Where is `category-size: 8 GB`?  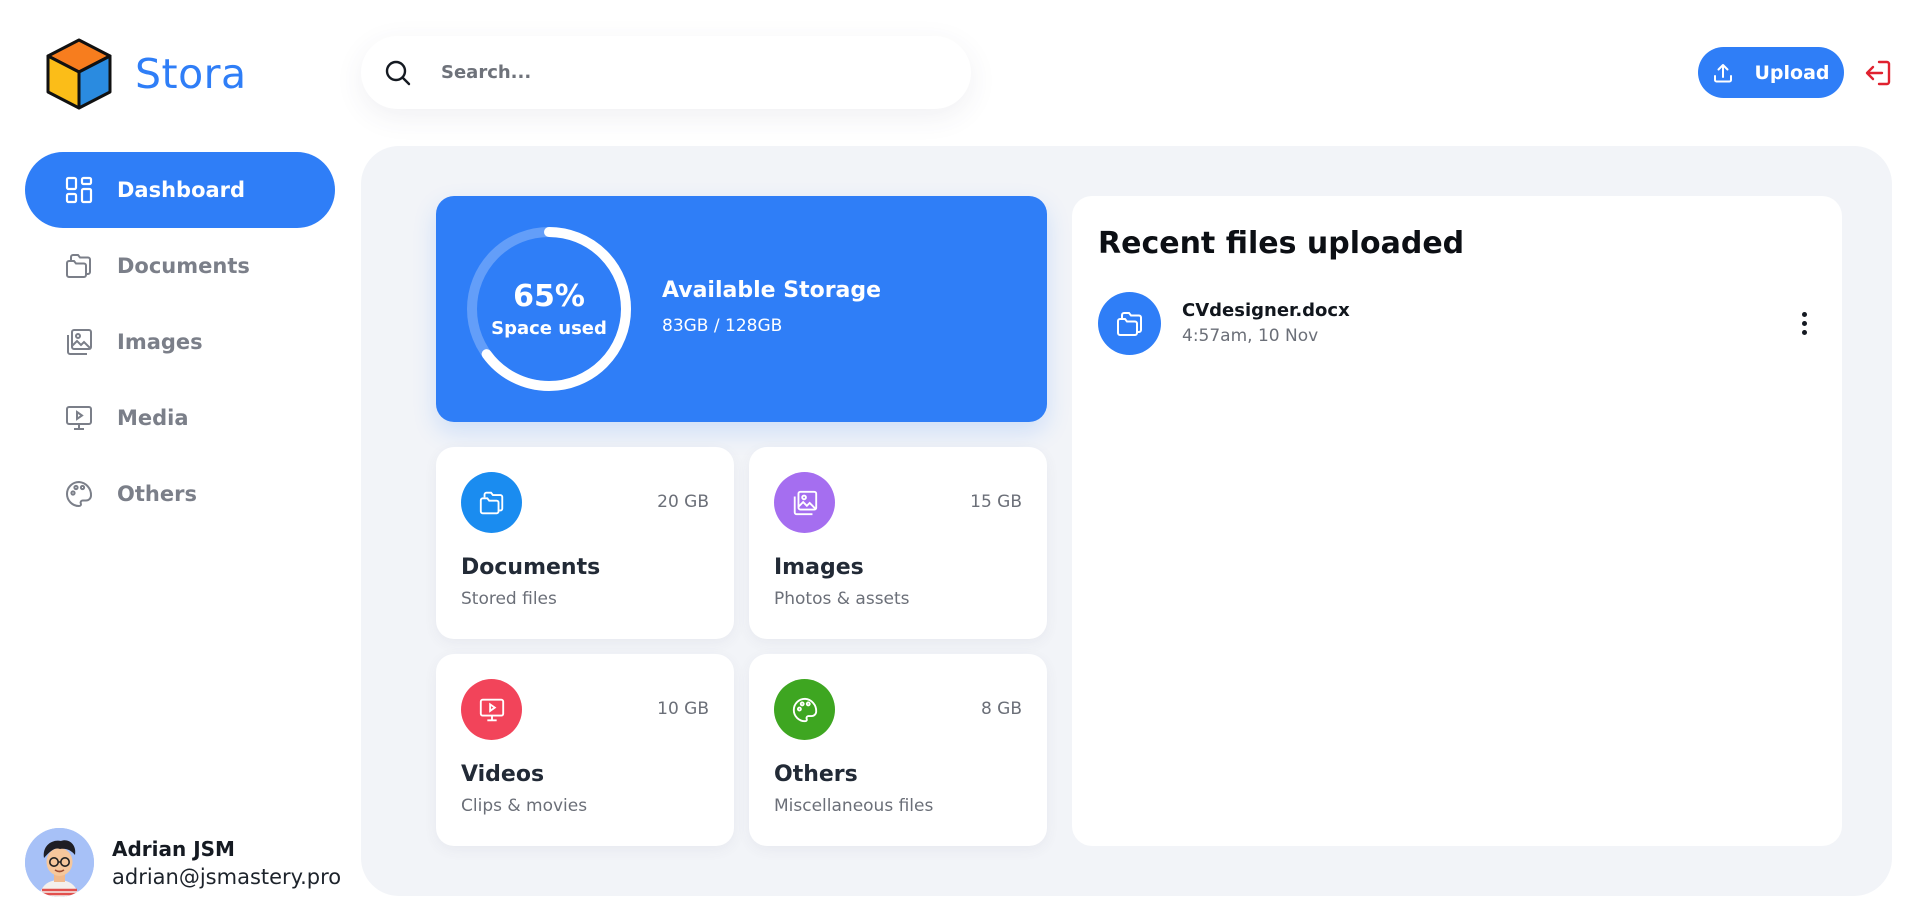 category-size: 8 GB is located at coordinates (1001, 709).